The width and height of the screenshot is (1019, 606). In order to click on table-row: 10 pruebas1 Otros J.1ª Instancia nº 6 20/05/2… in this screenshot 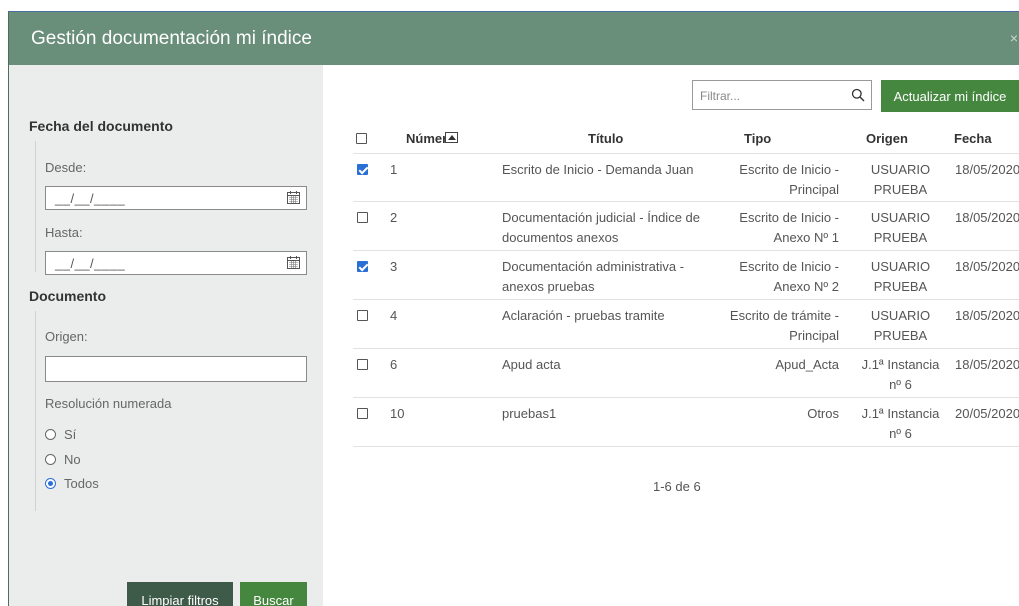, I will do `click(686, 422)`.